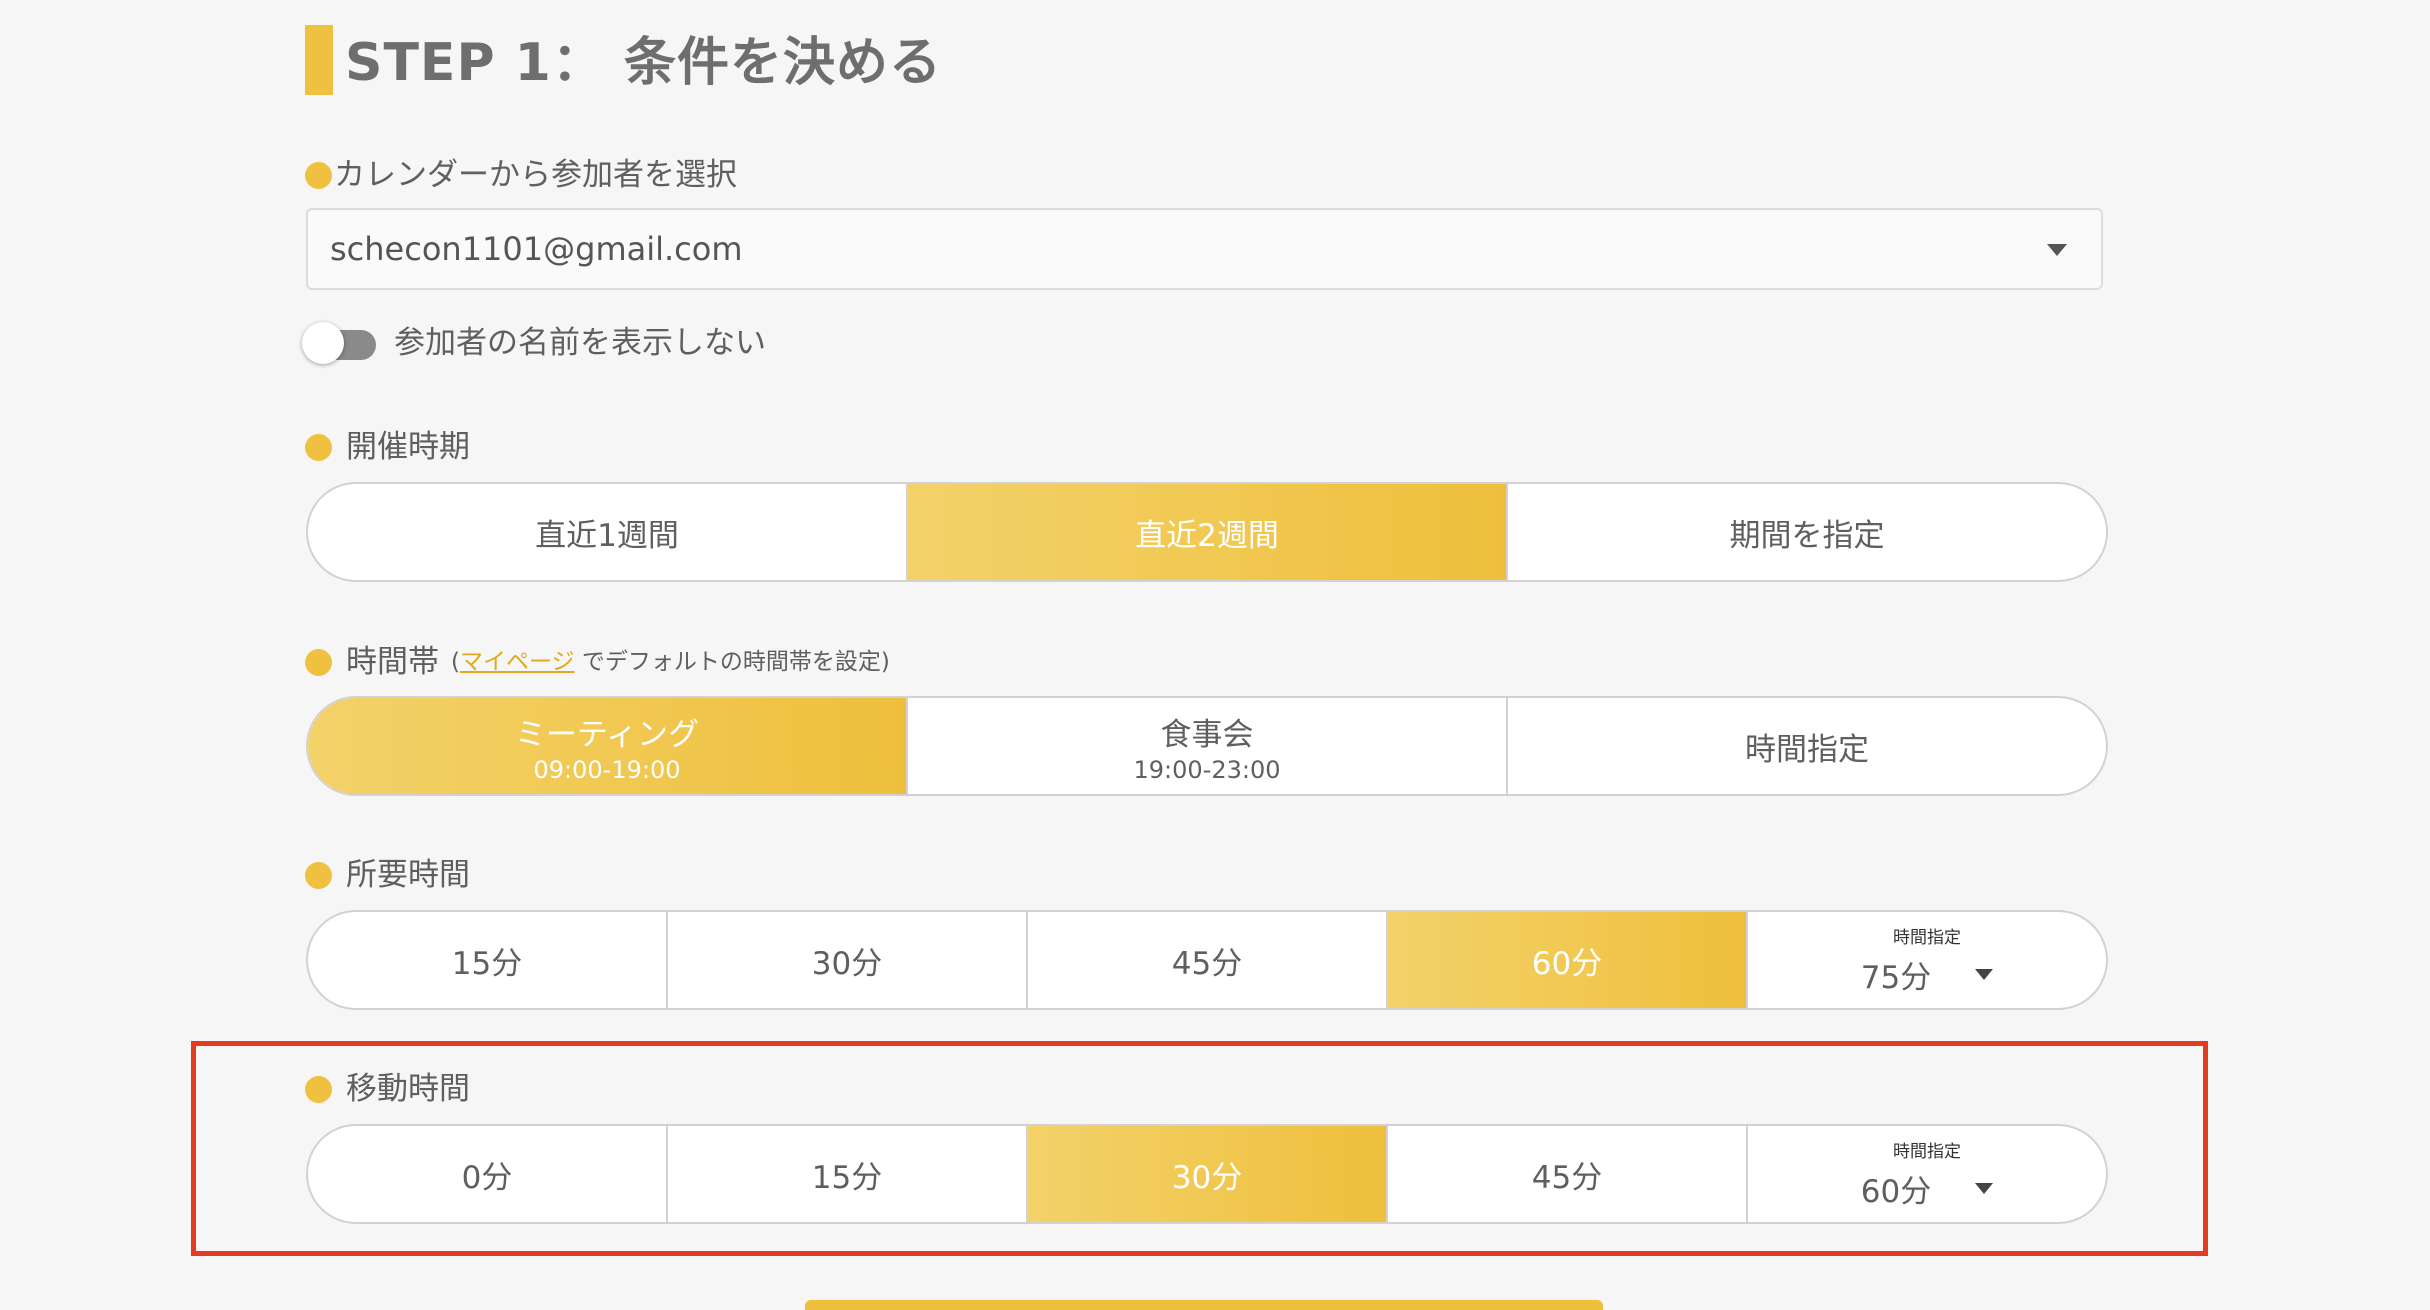 This screenshot has width=2430, height=1310. I want to click on note-paren: (, so click(455, 662).